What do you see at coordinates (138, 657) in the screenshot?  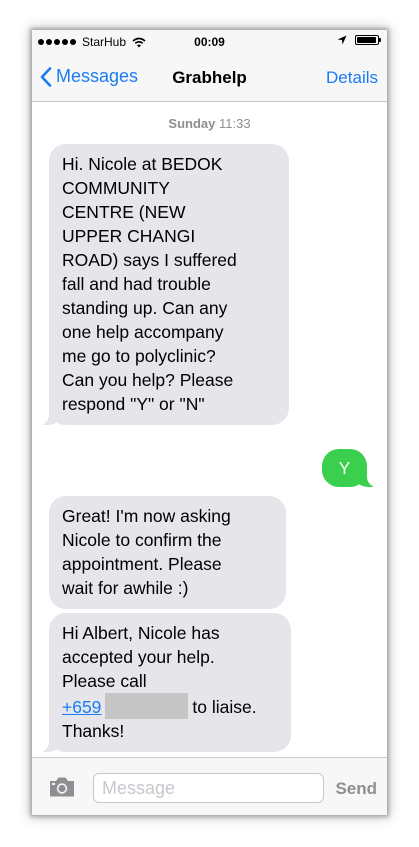 I see `message-line: accepted your help.` at bounding box center [138, 657].